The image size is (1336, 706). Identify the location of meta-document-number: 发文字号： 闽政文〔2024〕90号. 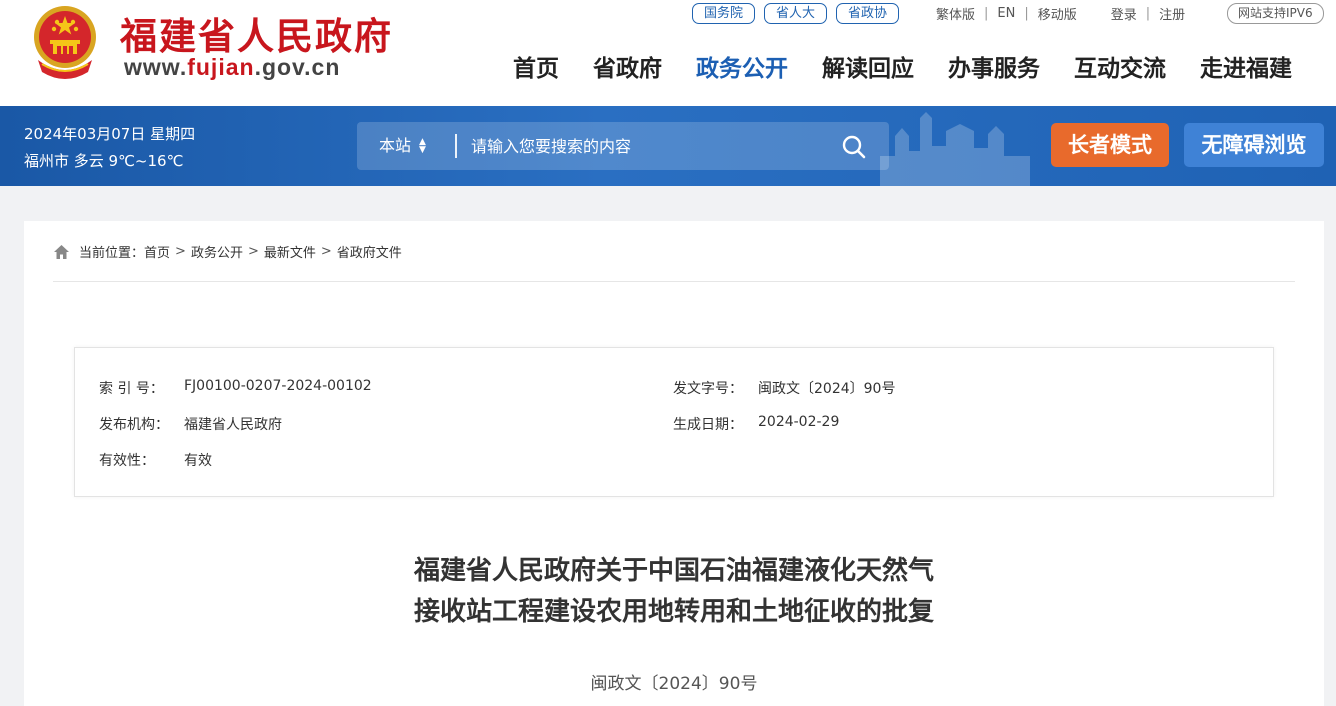
(784, 388).